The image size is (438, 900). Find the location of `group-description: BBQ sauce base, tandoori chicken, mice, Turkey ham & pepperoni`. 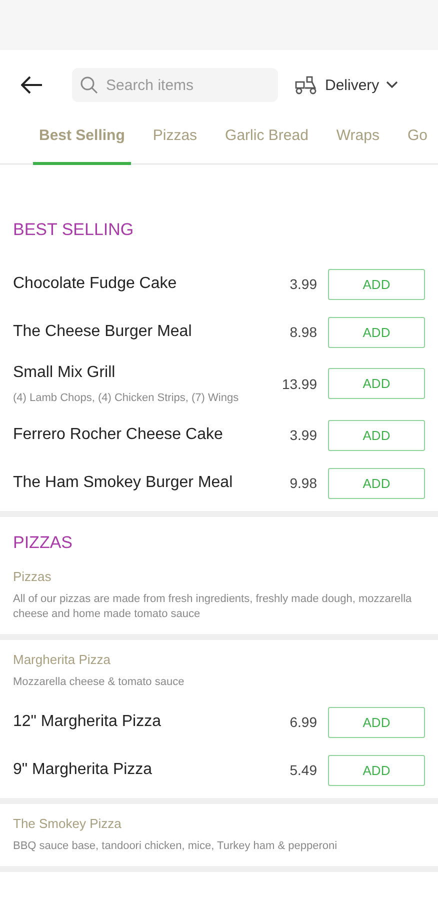

group-description: BBQ sauce base, tandoori chicken, mice, Turkey ham & pepperoni is located at coordinates (175, 846).